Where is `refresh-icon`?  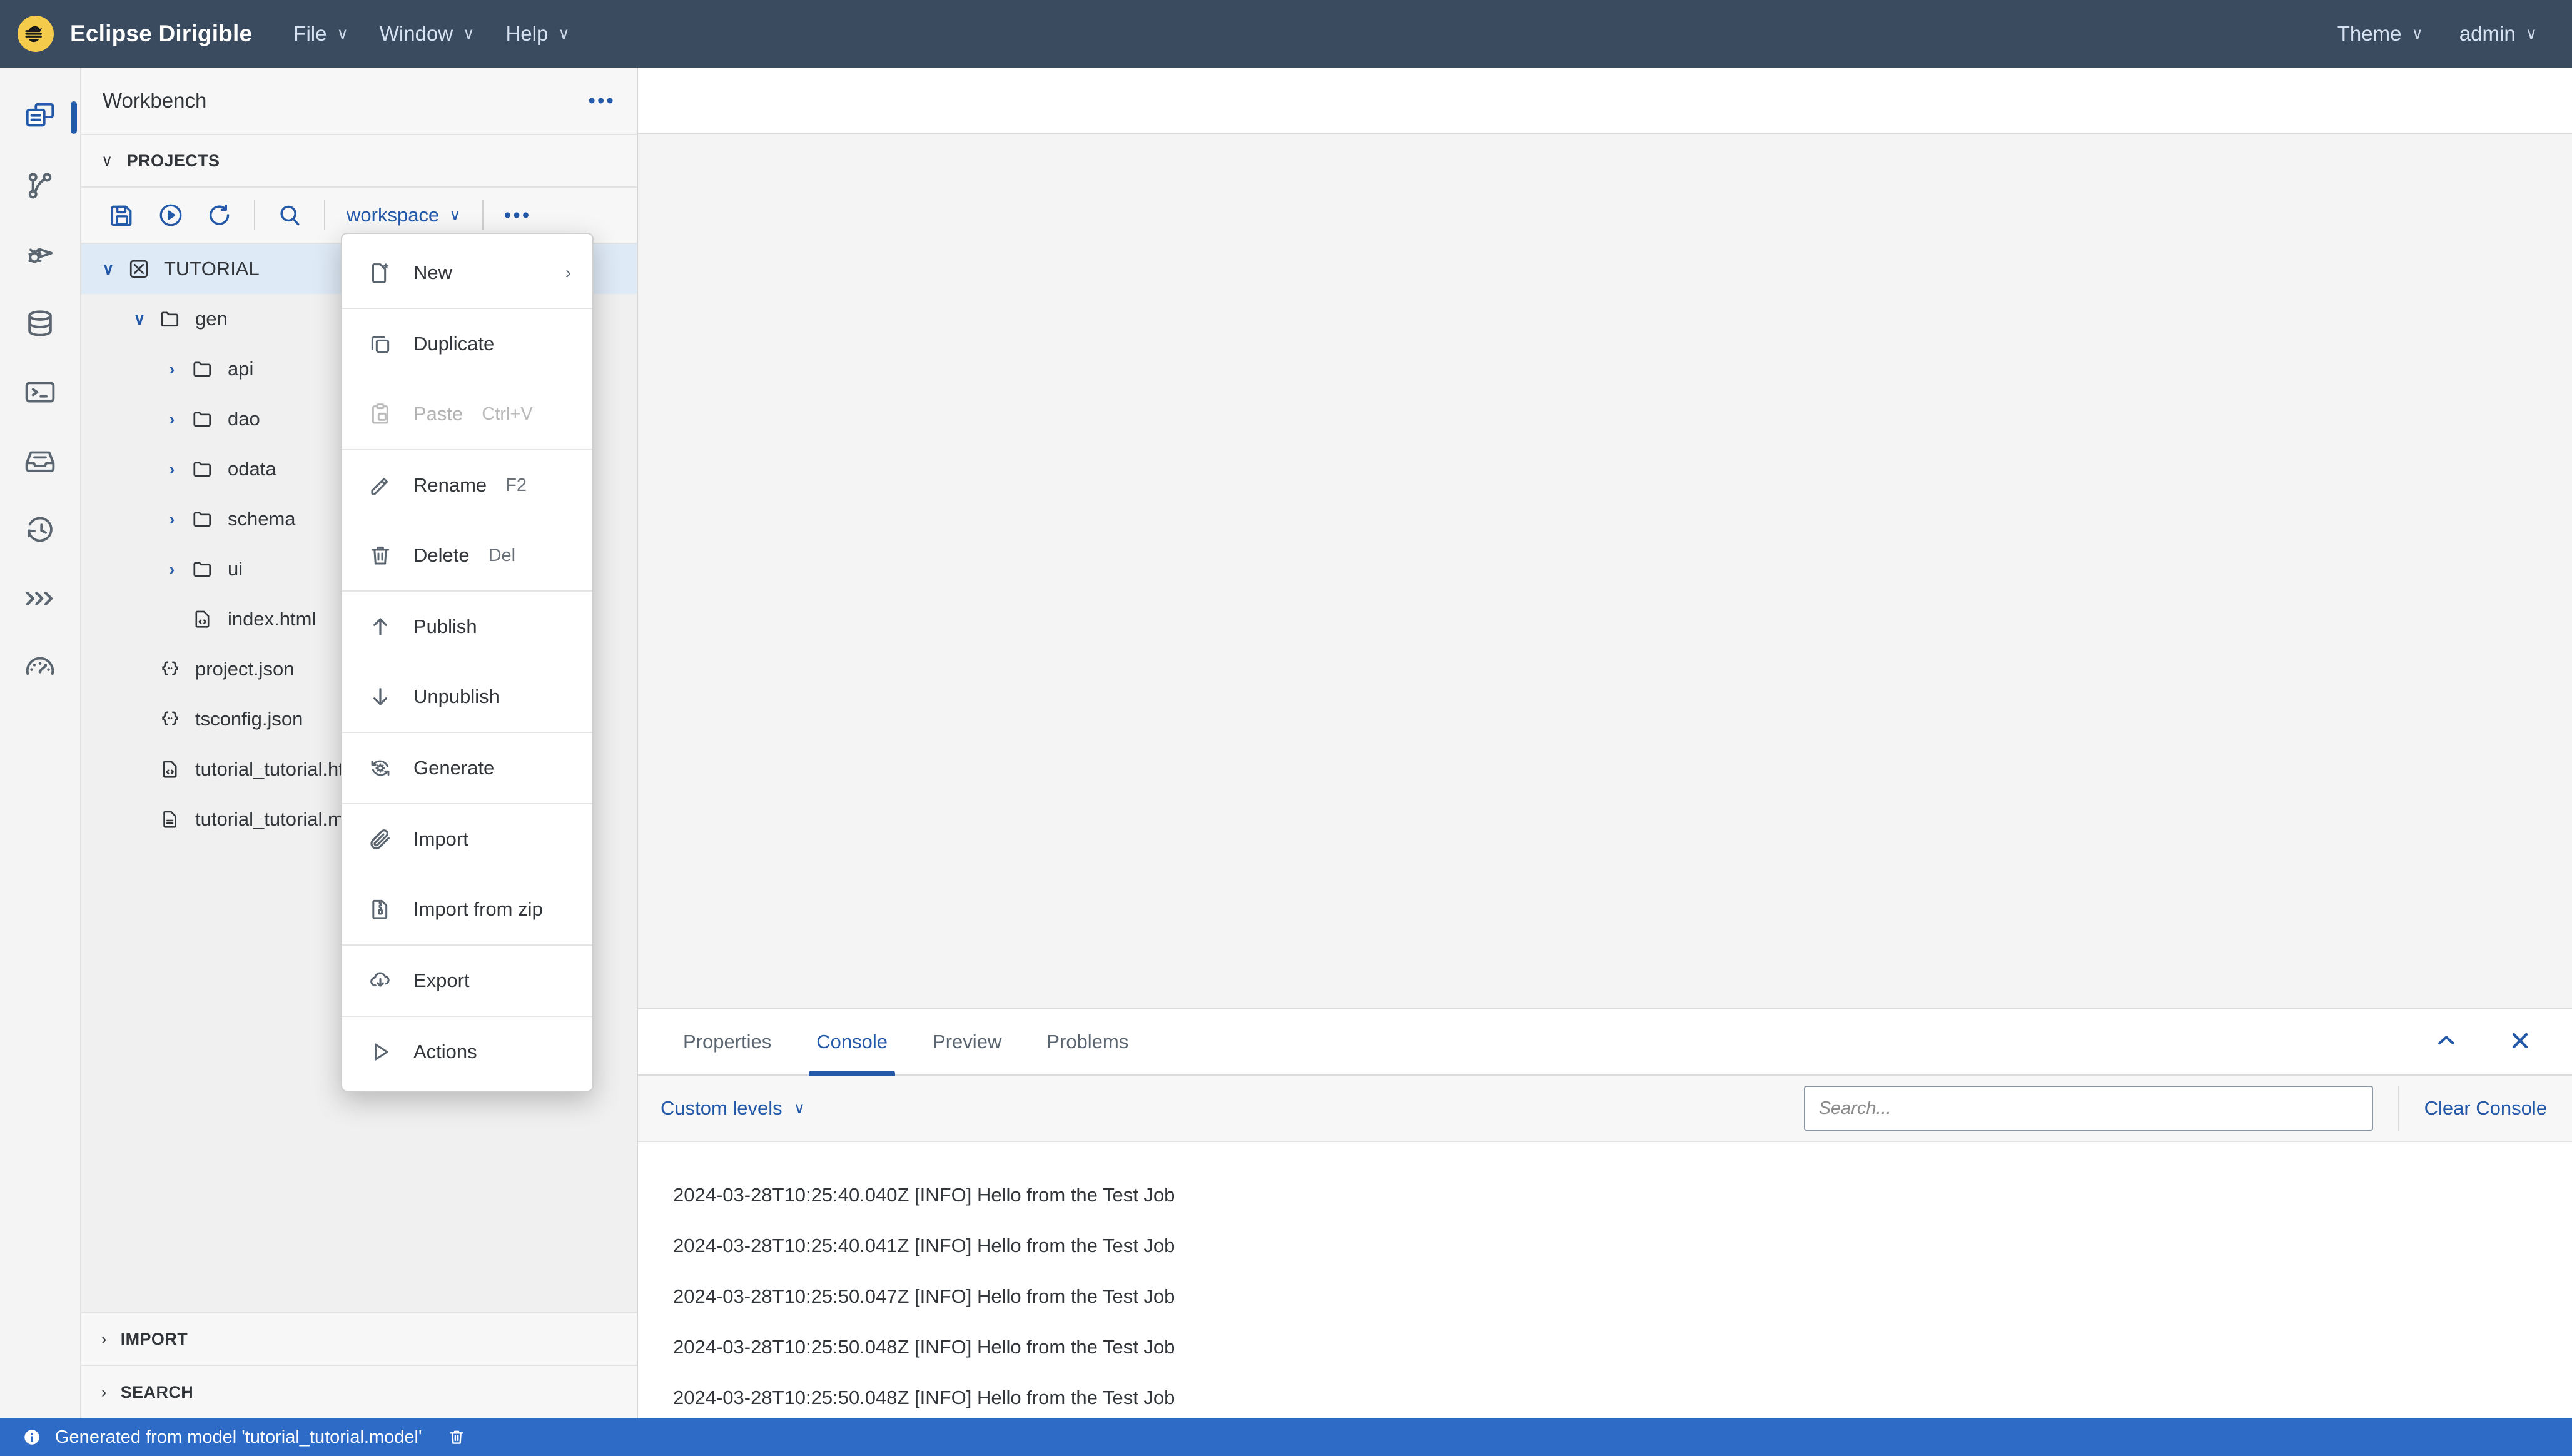 refresh-icon is located at coordinates (219, 215).